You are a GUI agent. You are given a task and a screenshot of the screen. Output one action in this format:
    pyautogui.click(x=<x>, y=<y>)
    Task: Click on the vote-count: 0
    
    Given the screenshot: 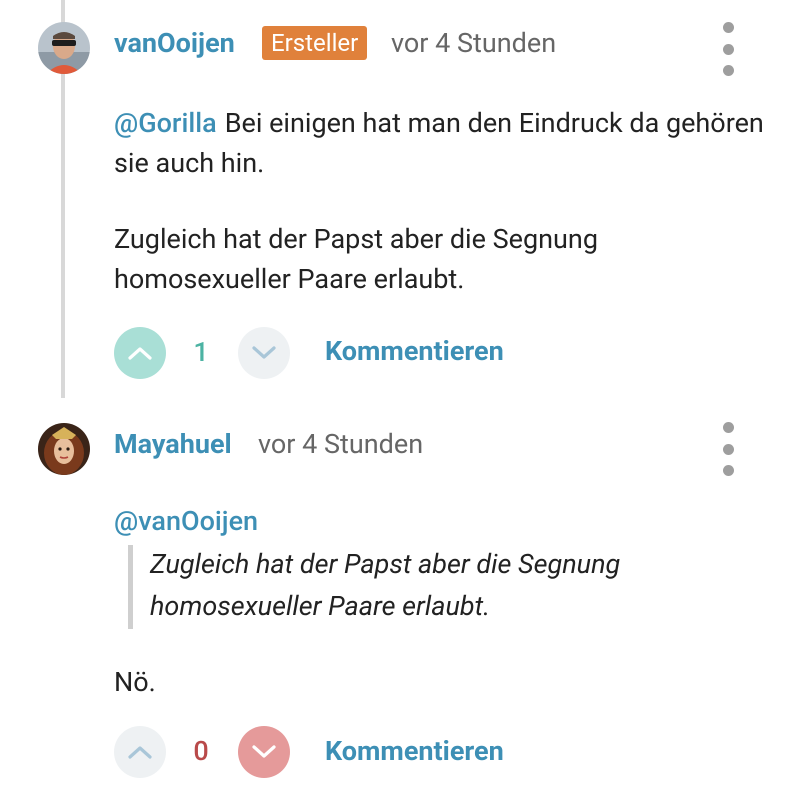 What is the action you would take?
    pyautogui.click(x=201, y=751)
    